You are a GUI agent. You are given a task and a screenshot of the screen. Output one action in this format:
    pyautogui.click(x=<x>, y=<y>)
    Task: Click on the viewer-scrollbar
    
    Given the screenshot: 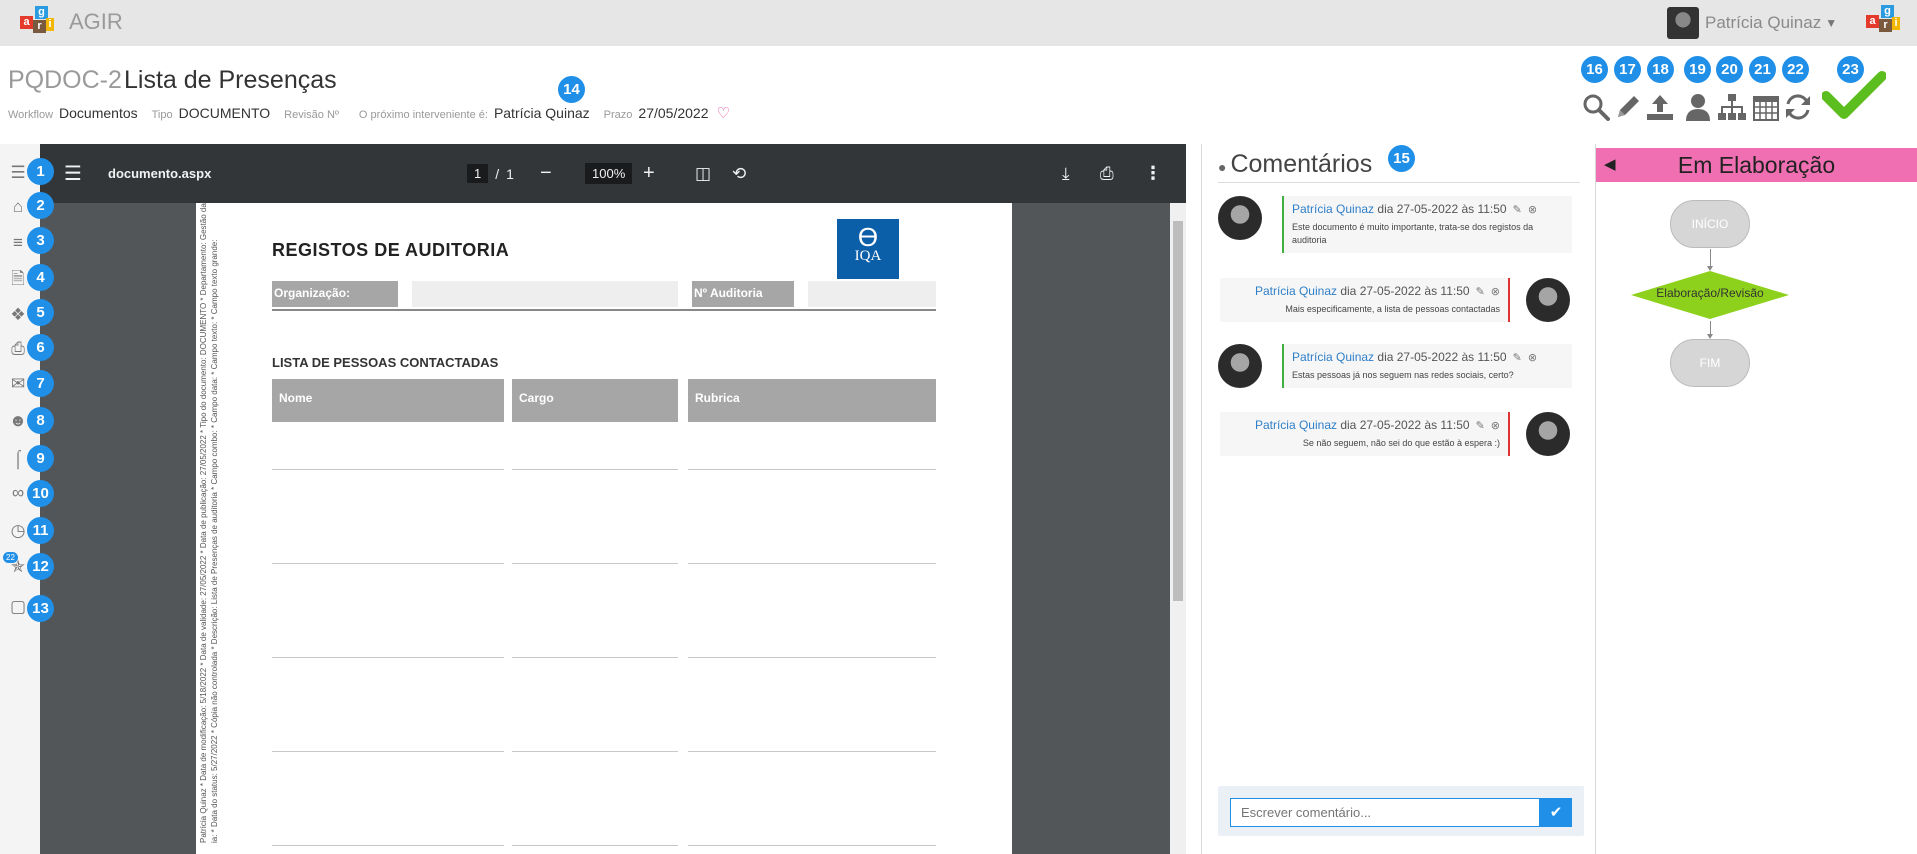 What is the action you would take?
    pyautogui.click(x=1178, y=528)
    